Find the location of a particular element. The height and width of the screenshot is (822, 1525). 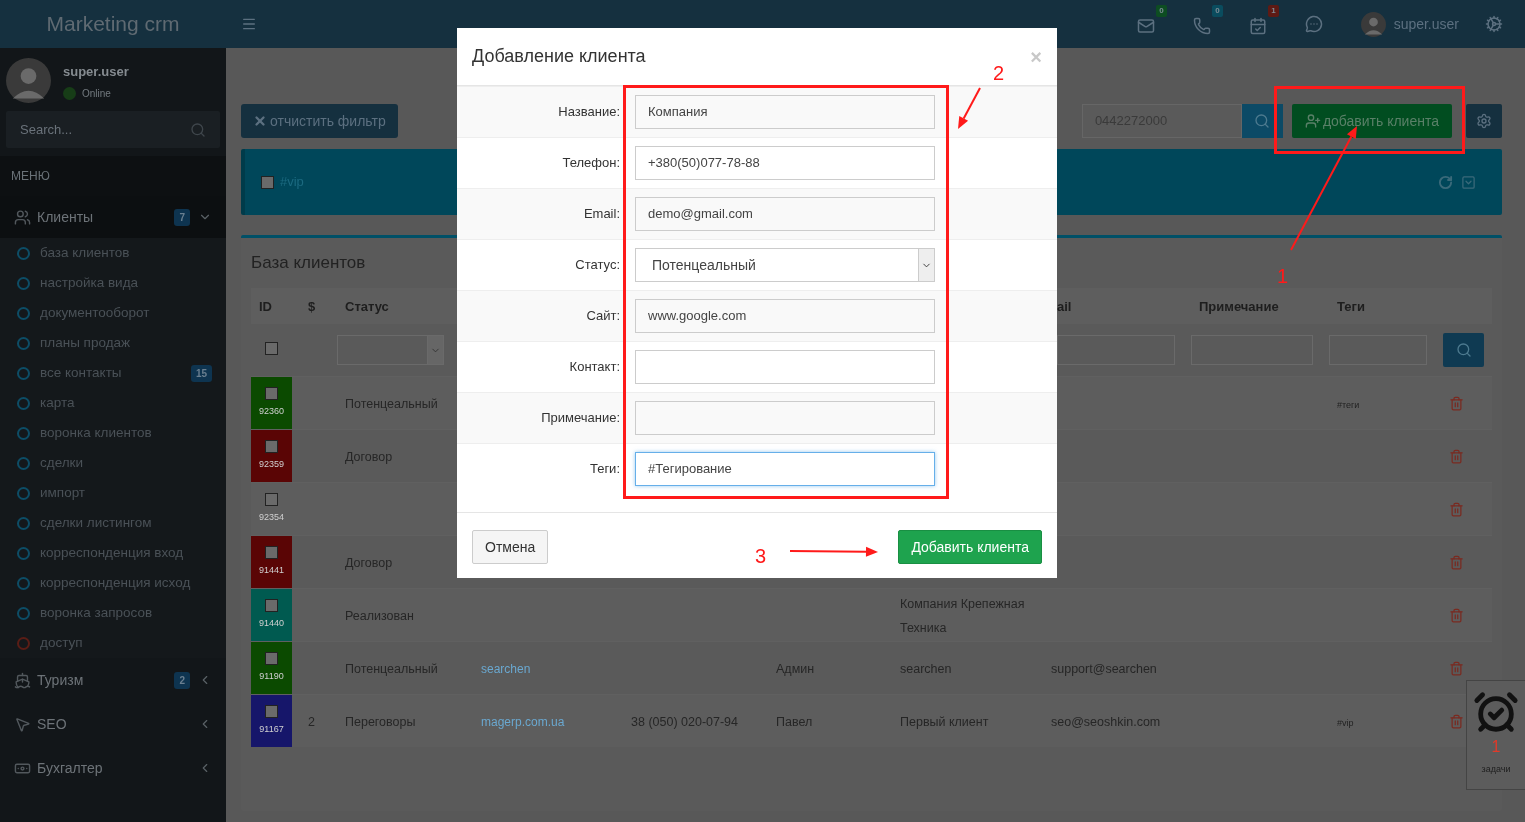

submenu-label: воронка клиентов is located at coordinates (96, 432).